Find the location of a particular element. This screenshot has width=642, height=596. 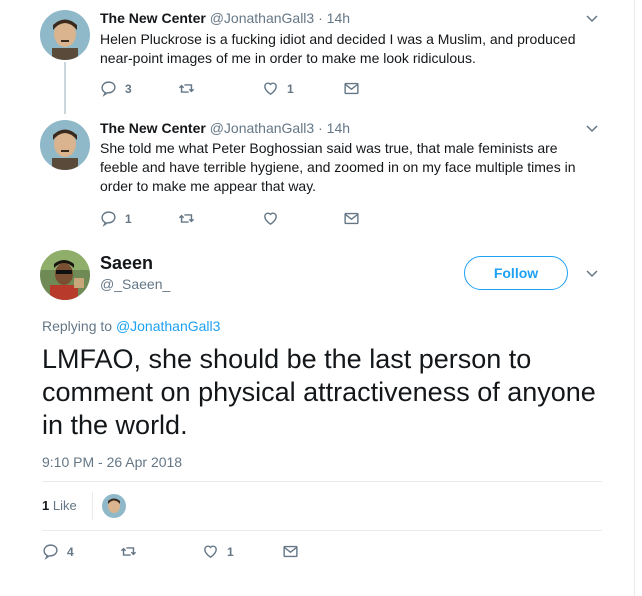

tweet-timestamp: 9:10 PM - 26 Apr 2018 is located at coordinates (112, 462).